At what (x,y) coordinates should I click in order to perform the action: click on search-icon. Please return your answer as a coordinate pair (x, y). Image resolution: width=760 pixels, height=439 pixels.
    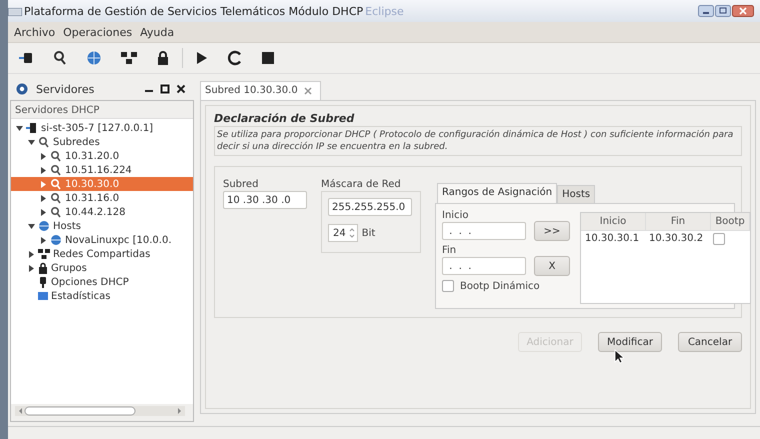
    Looking at the image, I should click on (60, 58).